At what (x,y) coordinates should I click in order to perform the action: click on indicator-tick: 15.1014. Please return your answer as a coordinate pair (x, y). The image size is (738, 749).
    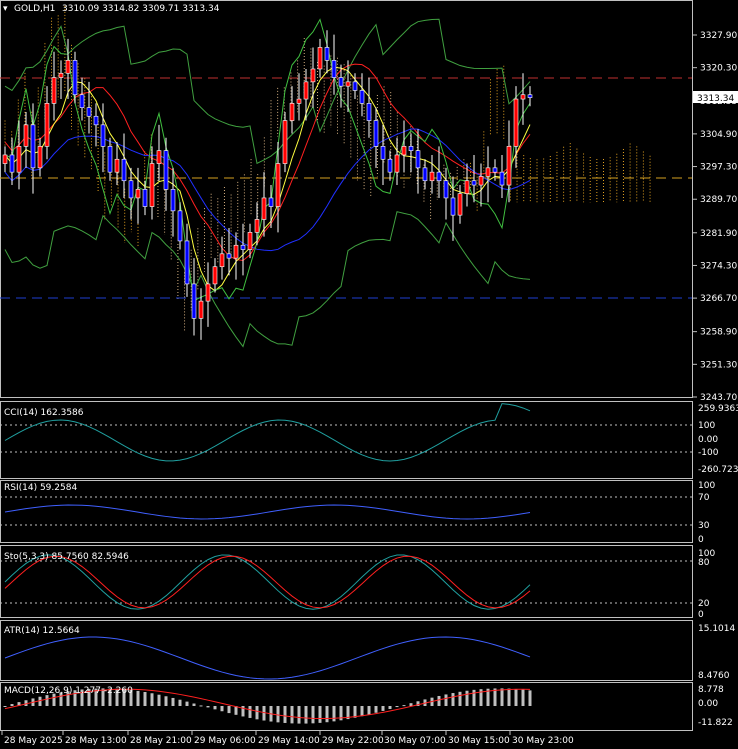
    Looking at the image, I should click on (716, 629).